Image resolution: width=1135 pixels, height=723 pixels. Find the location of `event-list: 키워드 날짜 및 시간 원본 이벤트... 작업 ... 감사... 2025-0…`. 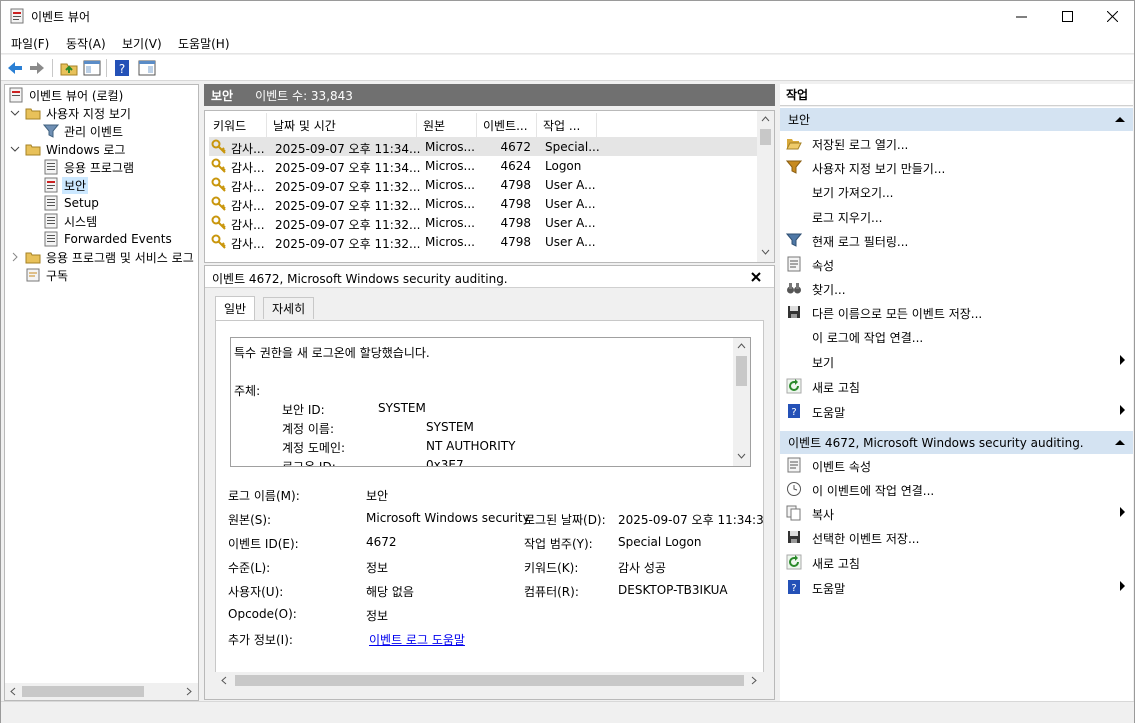

event-list: 키워드 날짜 및 시간 원본 이벤트... 작업 ... 감사... 2025-0… is located at coordinates (489, 186).